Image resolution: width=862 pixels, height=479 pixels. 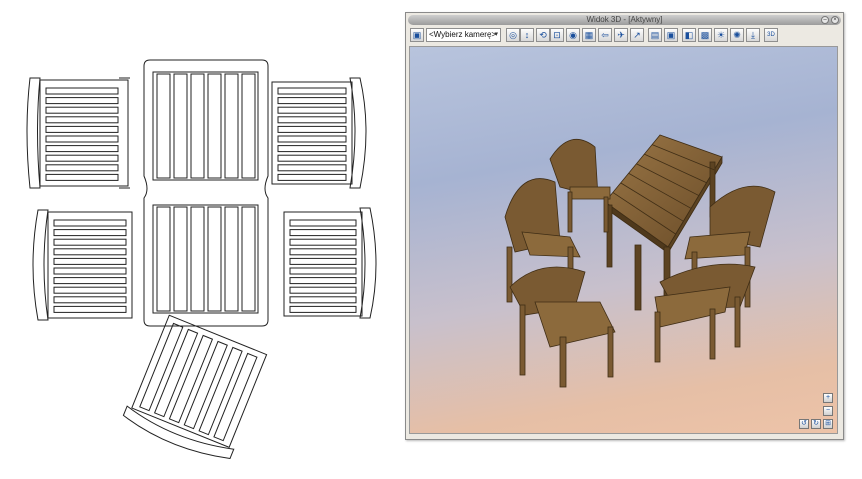 I want to click on sun-icon: ✺, so click(x=737, y=35).